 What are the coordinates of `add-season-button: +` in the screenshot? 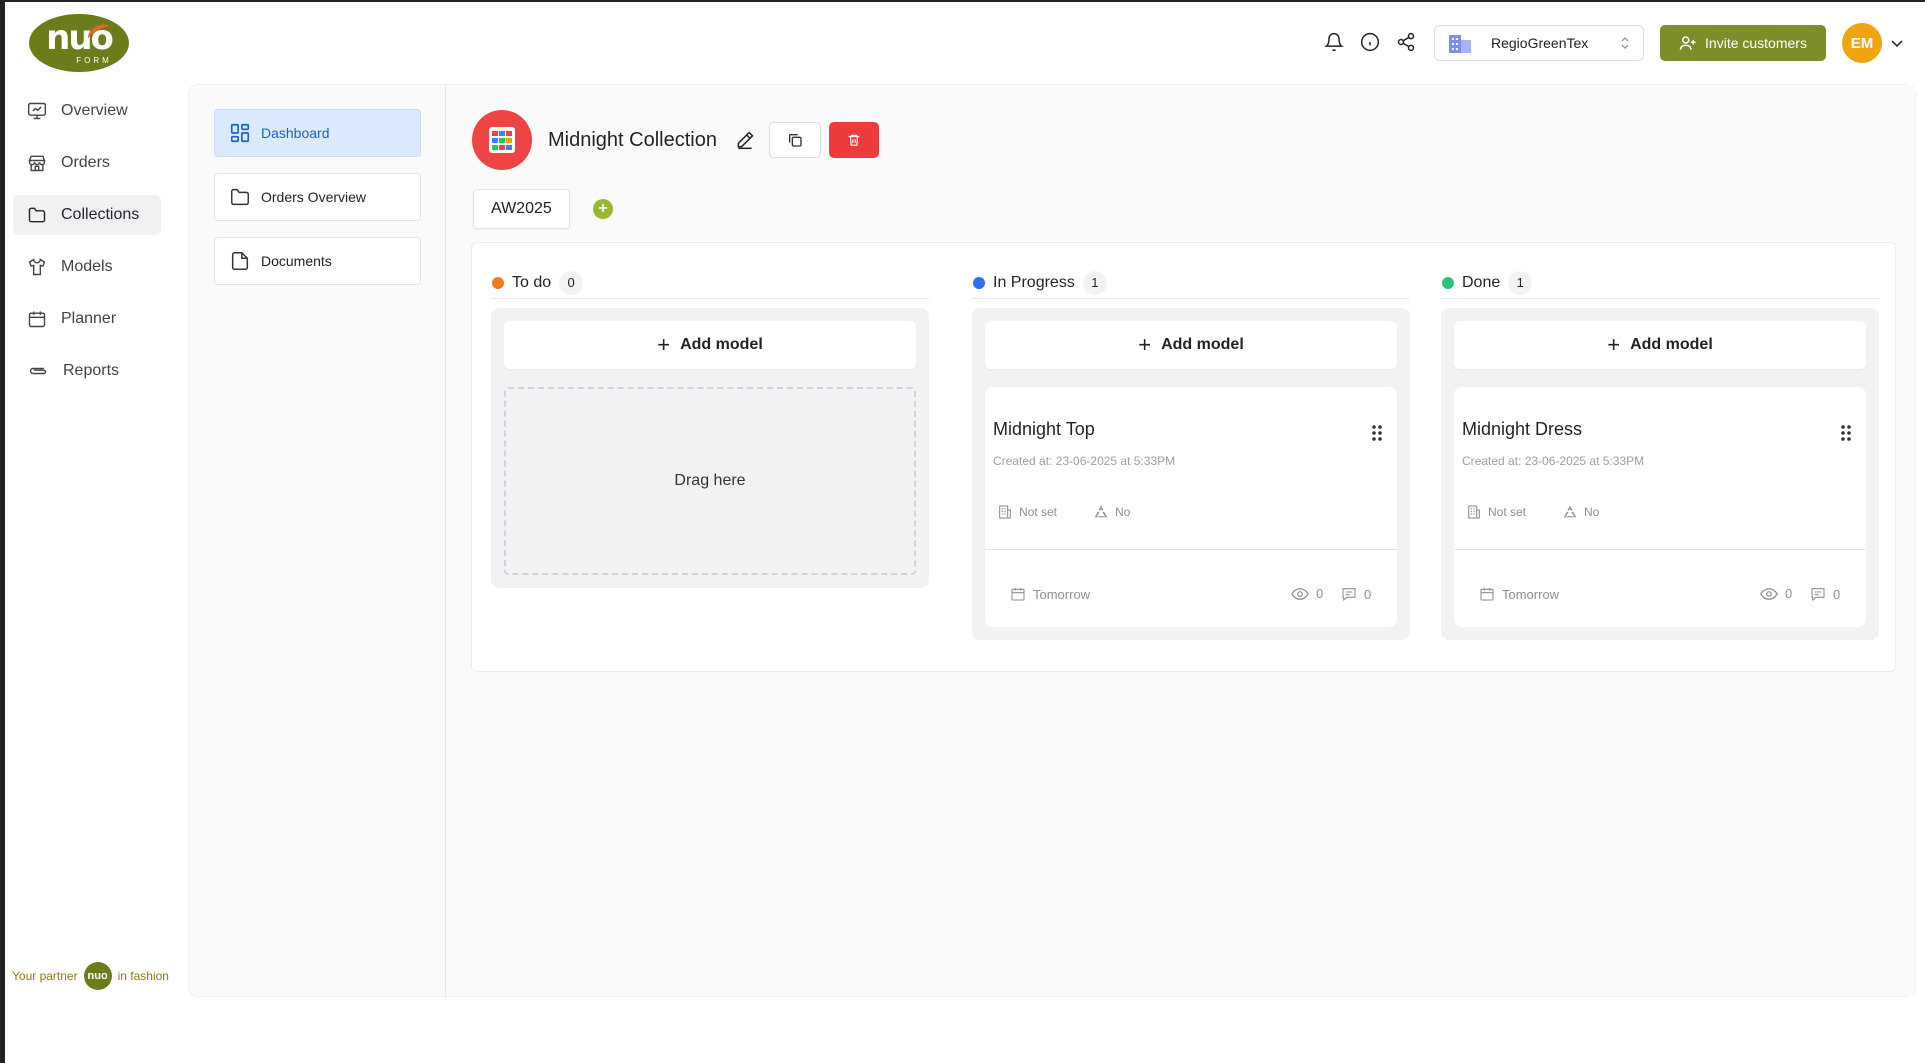 It's located at (603, 209).